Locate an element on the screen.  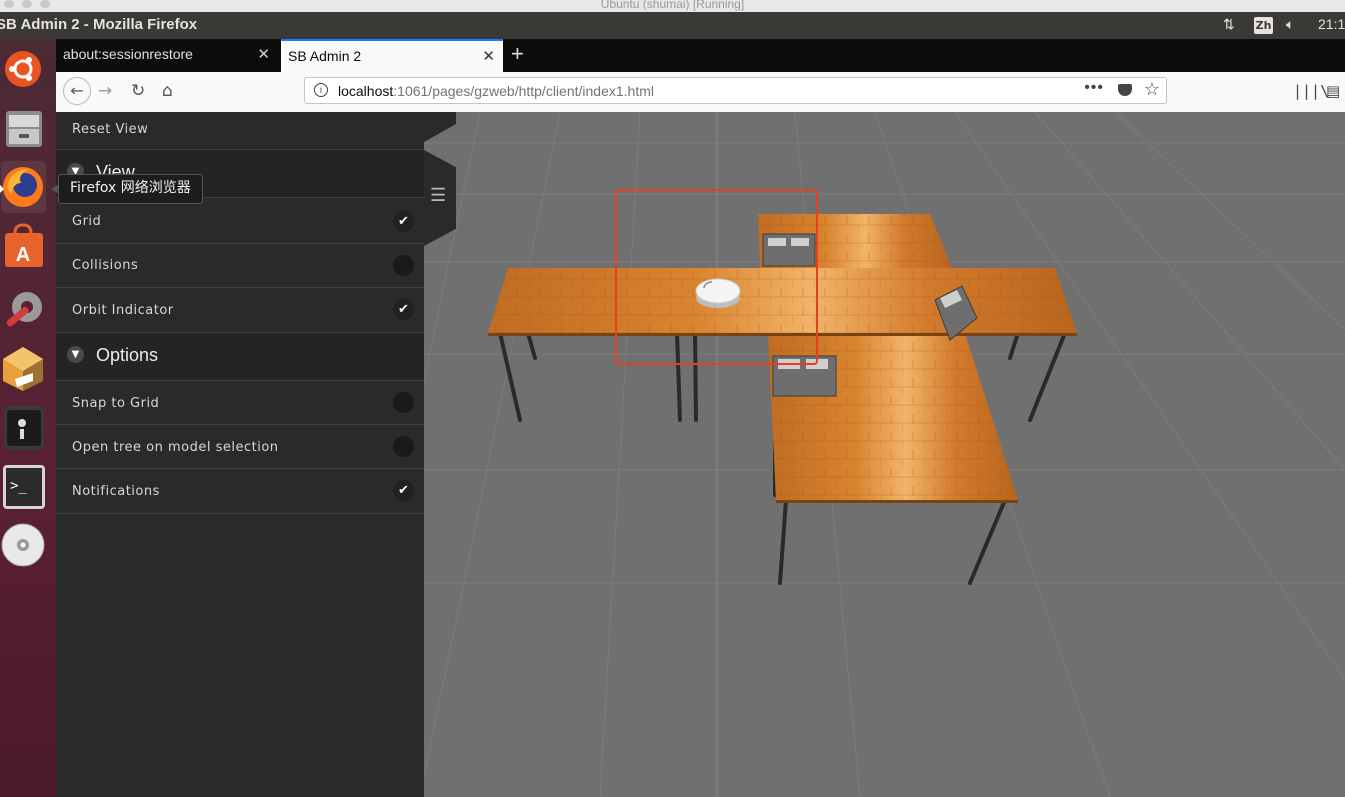
options-section-header: ▼ Options is located at coordinates (240, 357).